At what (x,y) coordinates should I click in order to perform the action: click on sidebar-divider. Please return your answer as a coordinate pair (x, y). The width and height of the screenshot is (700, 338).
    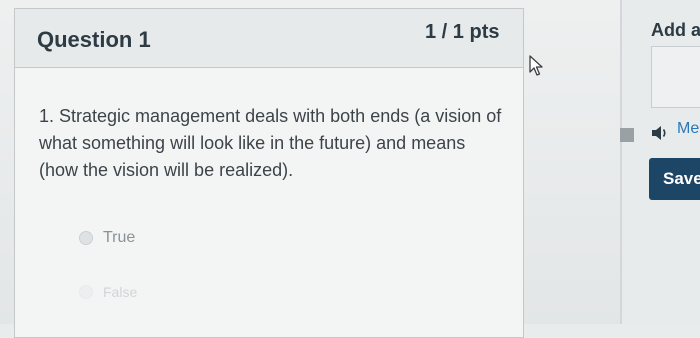
    Looking at the image, I should click on (621, 162).